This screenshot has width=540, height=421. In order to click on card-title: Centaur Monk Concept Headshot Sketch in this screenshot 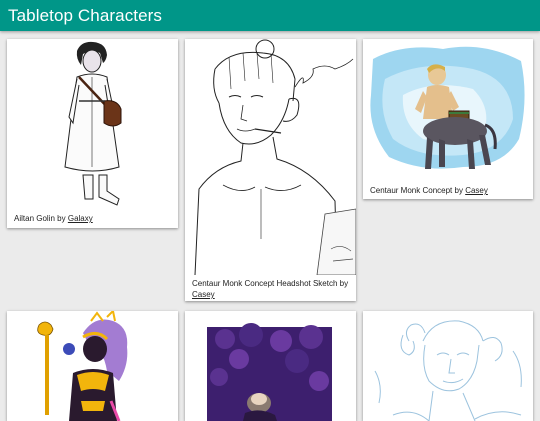, I will do `click(265, 283)`.